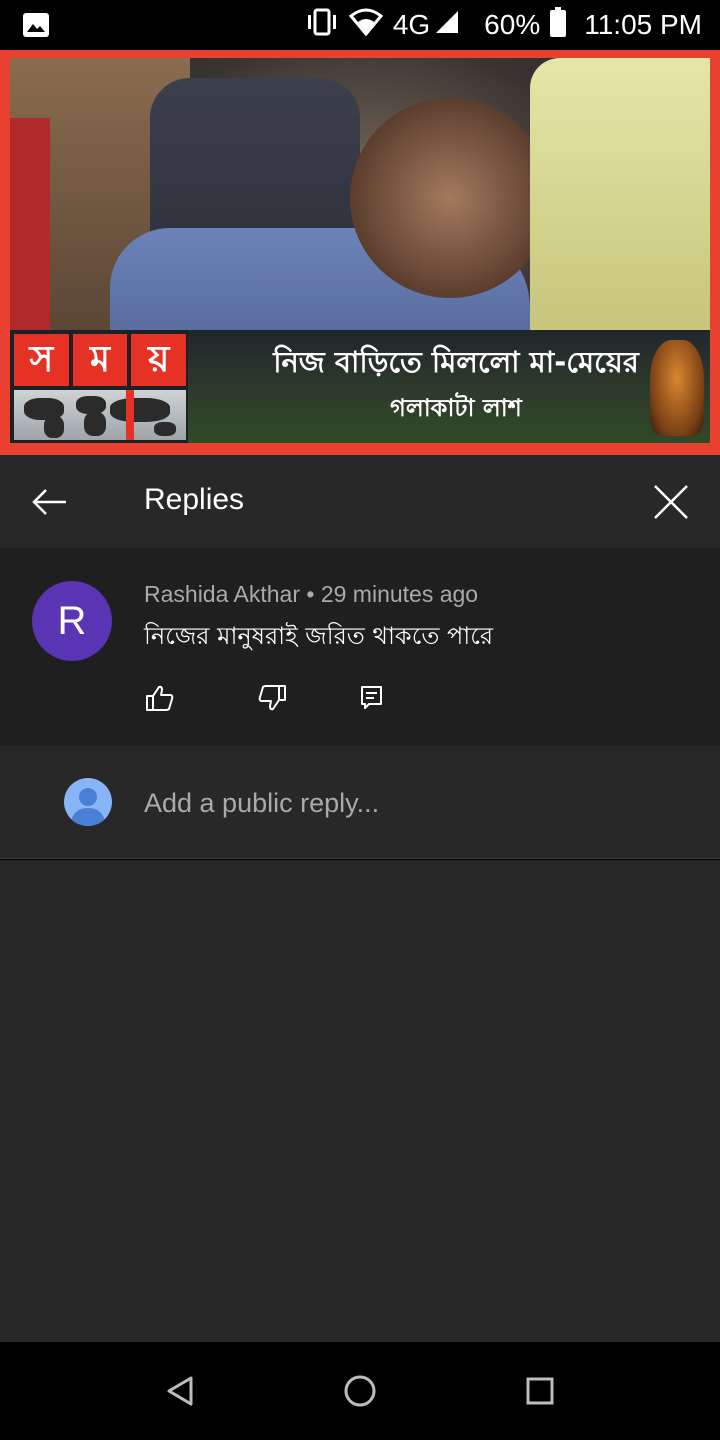 Image resolution: width=720 pixels, height=1440 pixels. I want to click on circle-home-icon, so click(360, 1391).